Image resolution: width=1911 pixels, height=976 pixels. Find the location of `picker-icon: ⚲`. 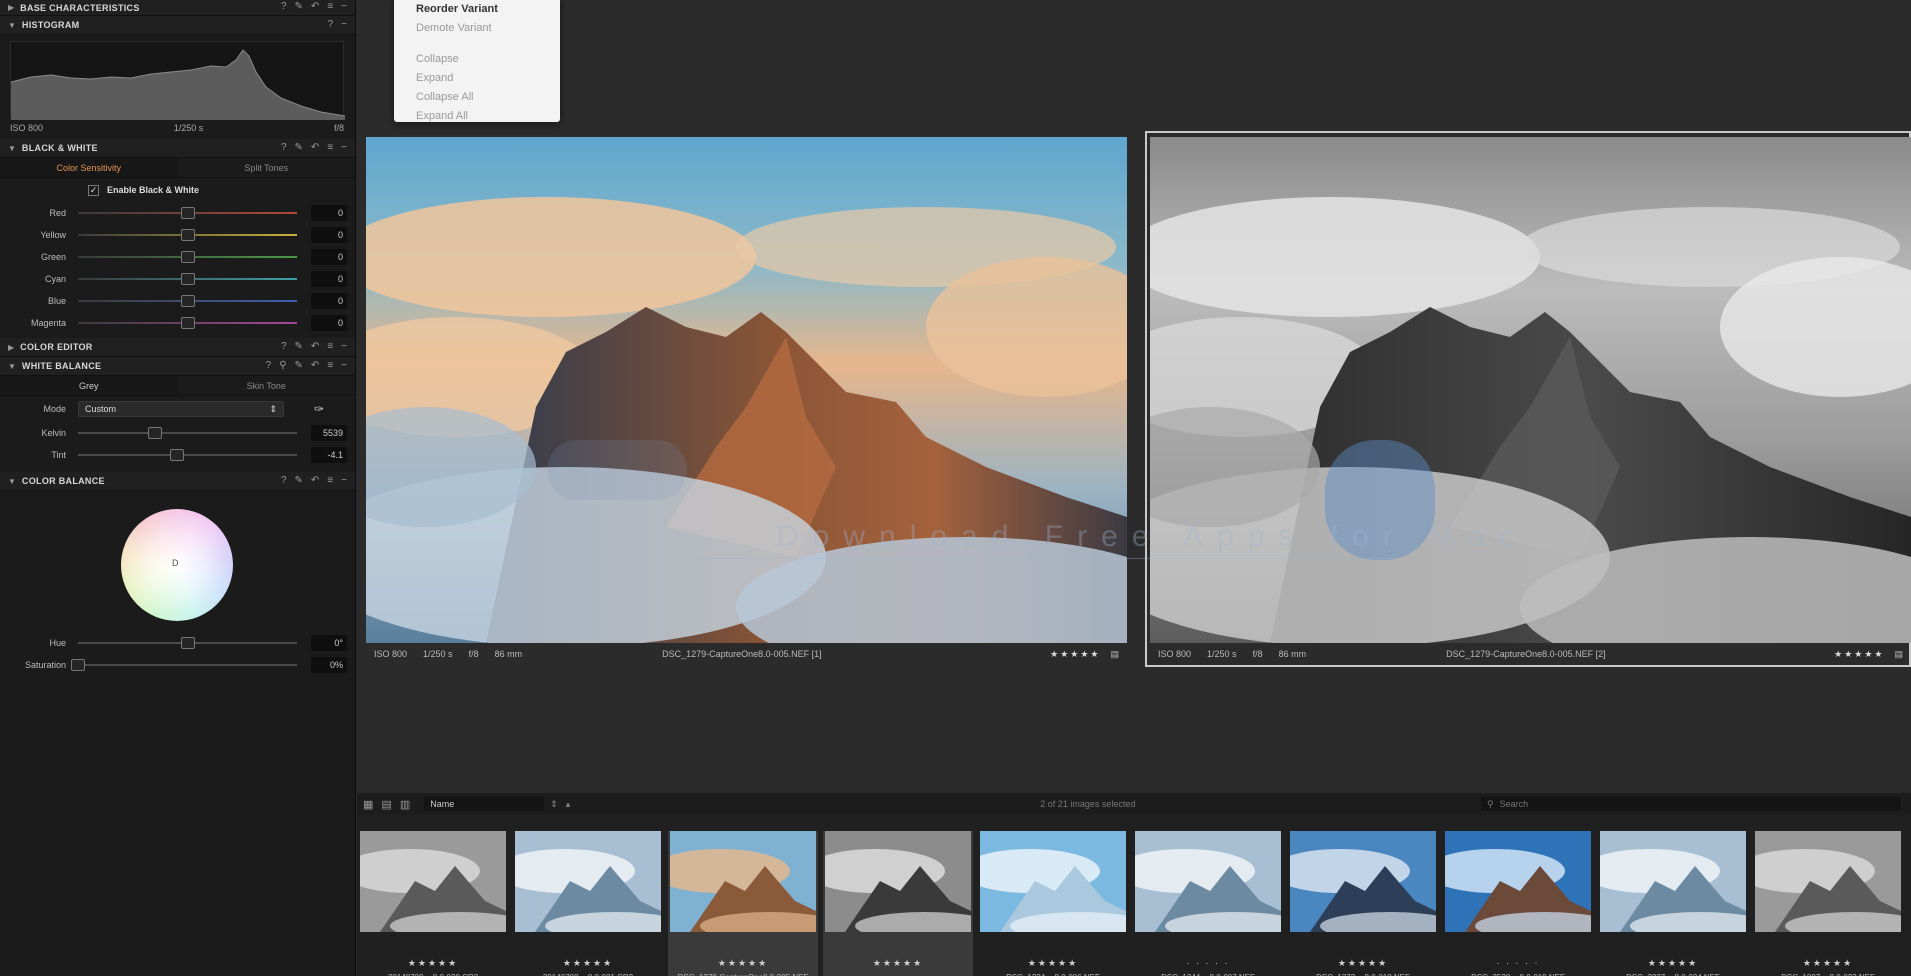

picker-icon: ⚲ is located at coordinates (282, 365).